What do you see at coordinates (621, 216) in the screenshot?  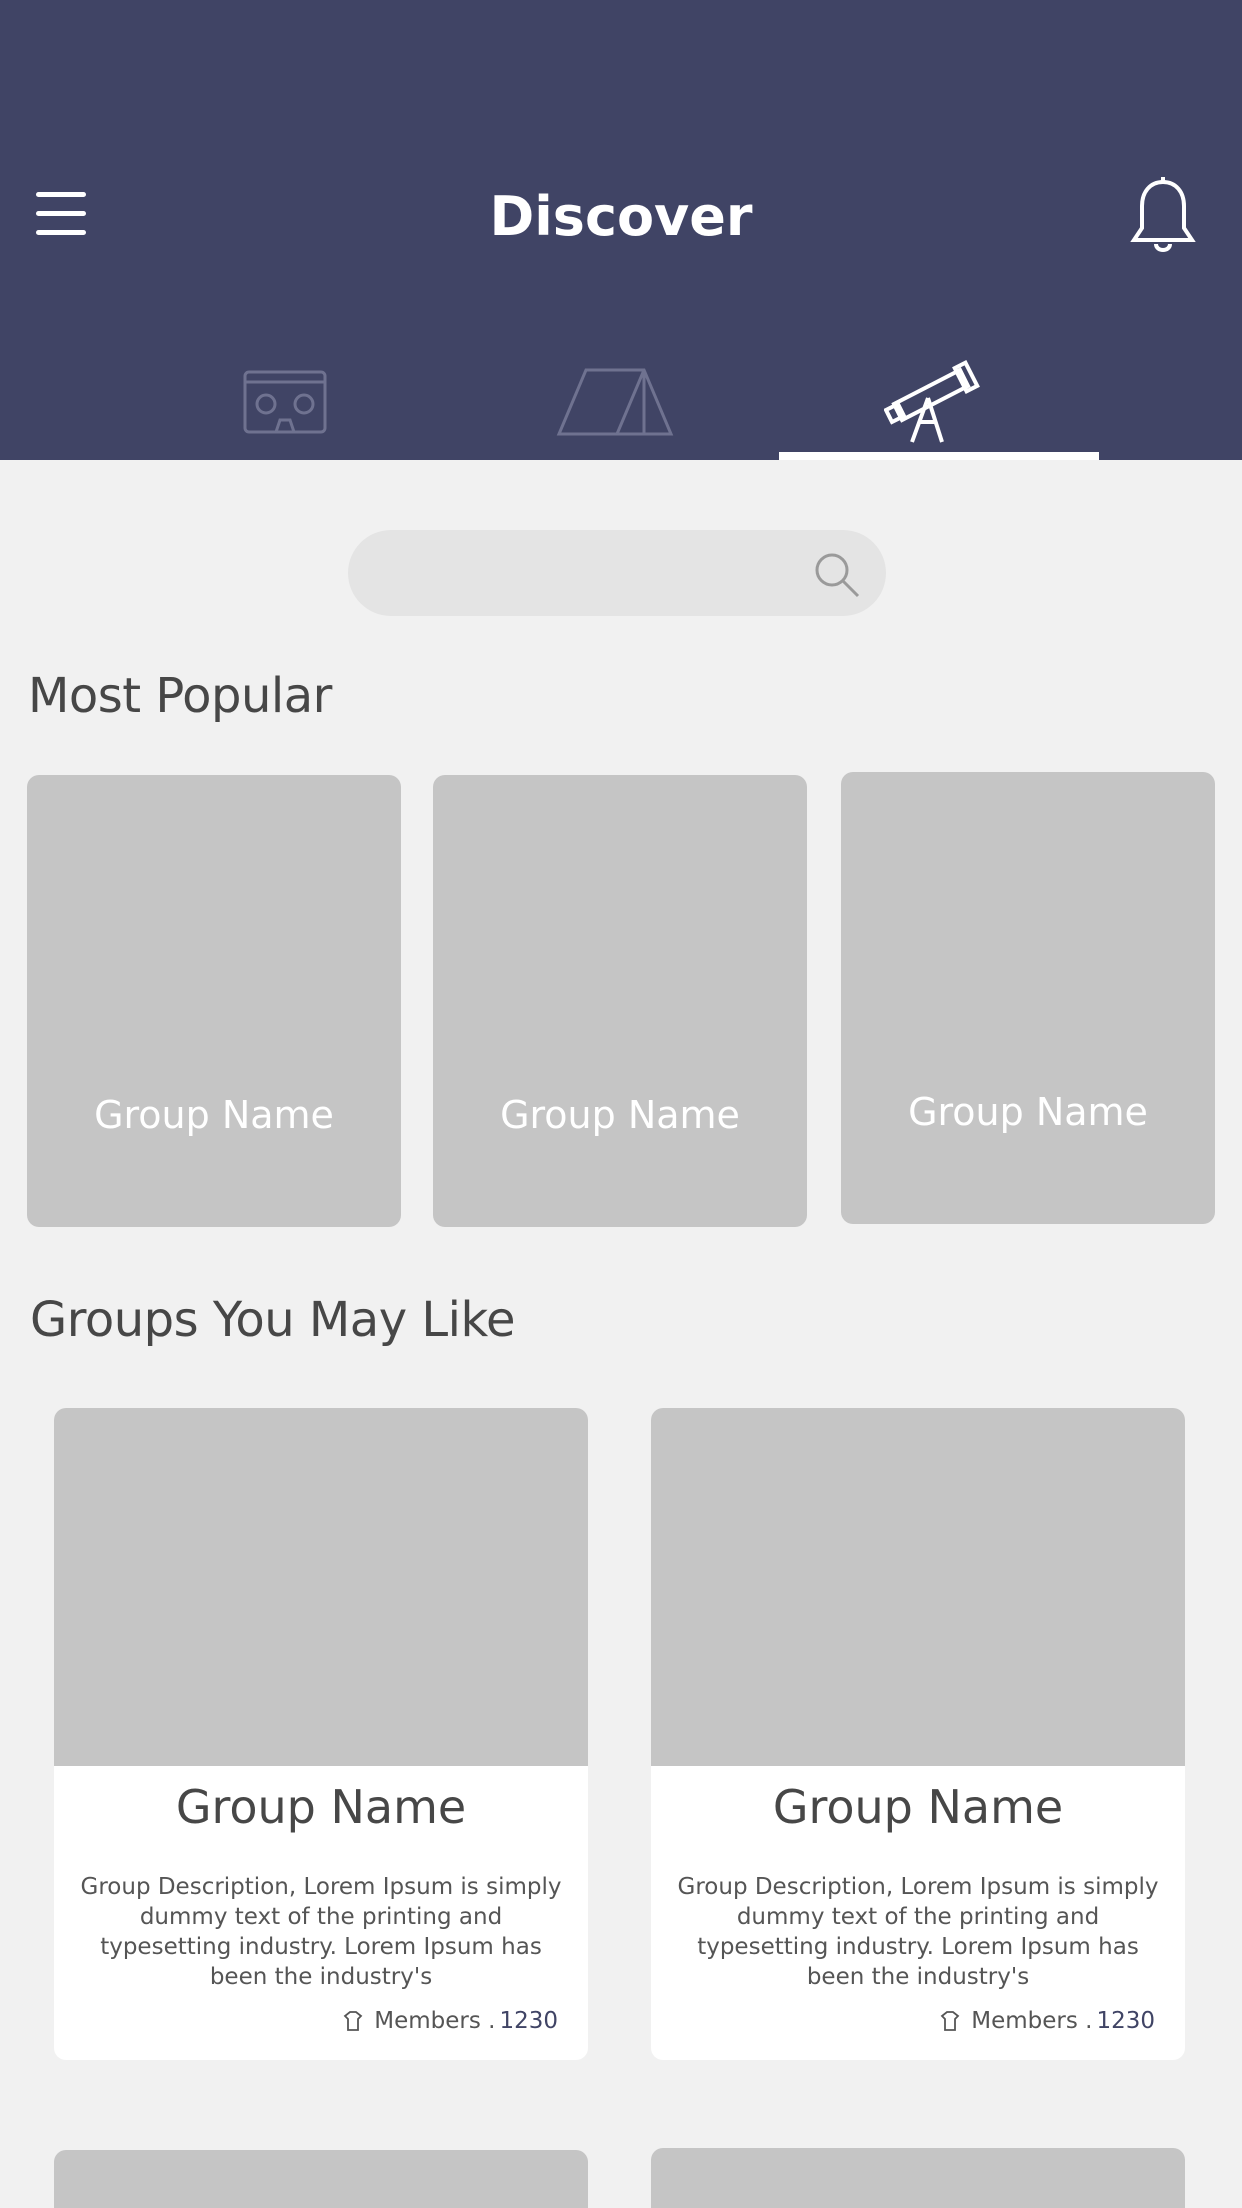 I see `page-title: Discover` at bounding box center [621, 216].